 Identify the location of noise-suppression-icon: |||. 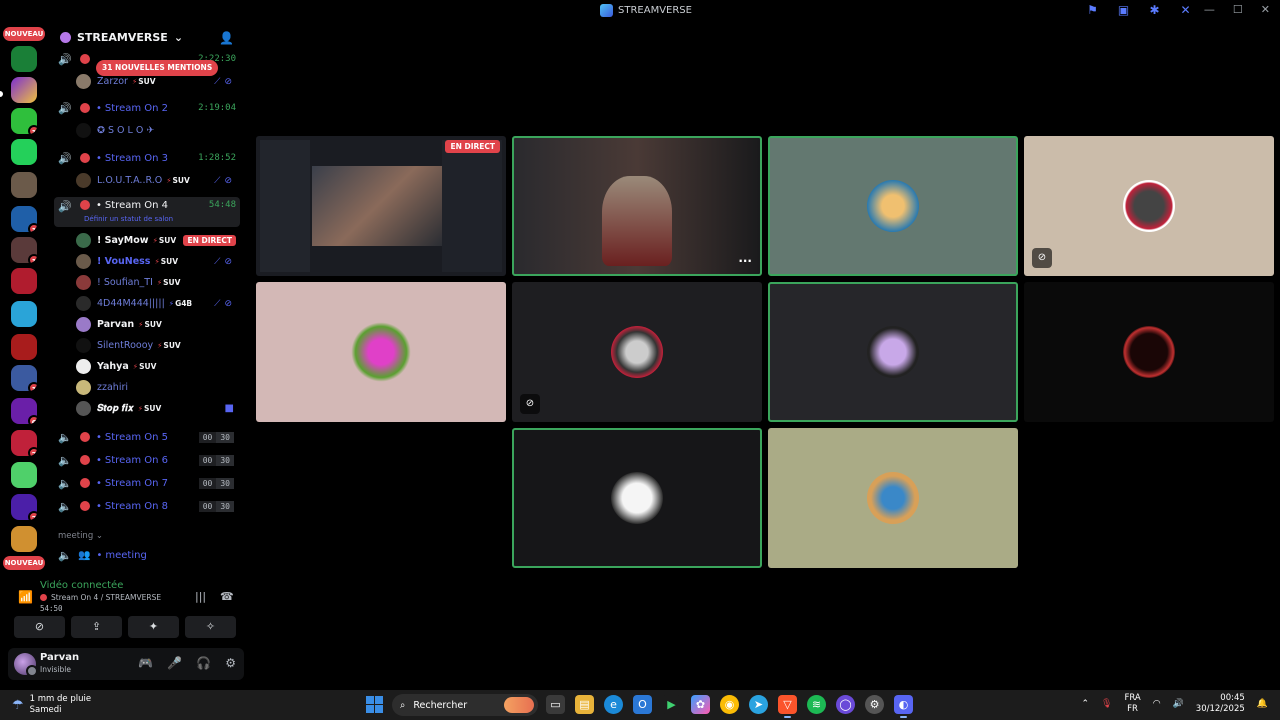
(200, 596).